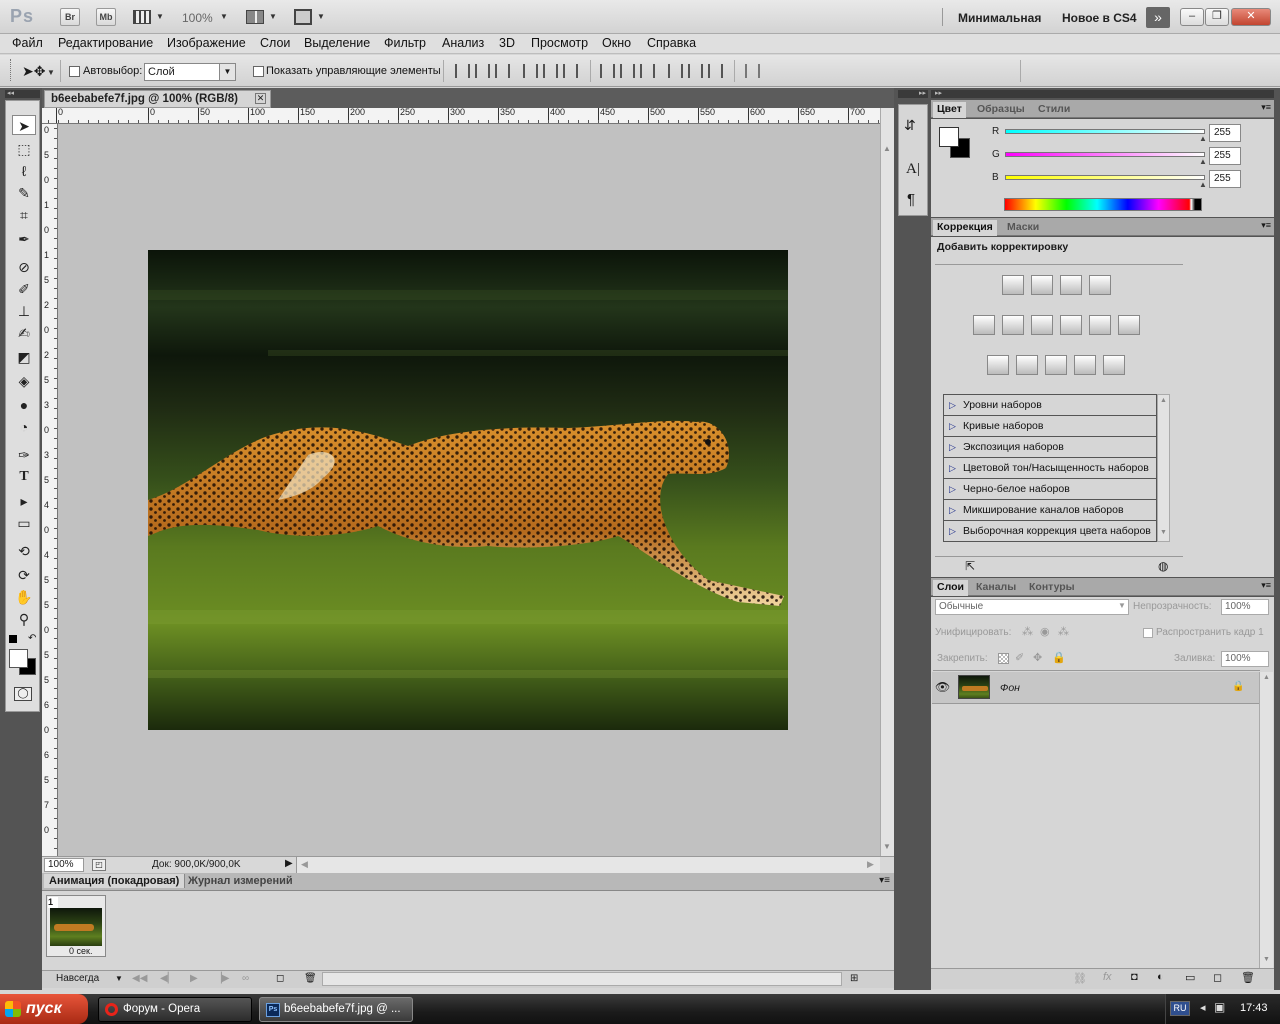 The width and height of the screenshot is (1280, 1024). Describe the element at coordinates (942, 687) in the screenshot. I see `eye-icon: 👁` at that location.